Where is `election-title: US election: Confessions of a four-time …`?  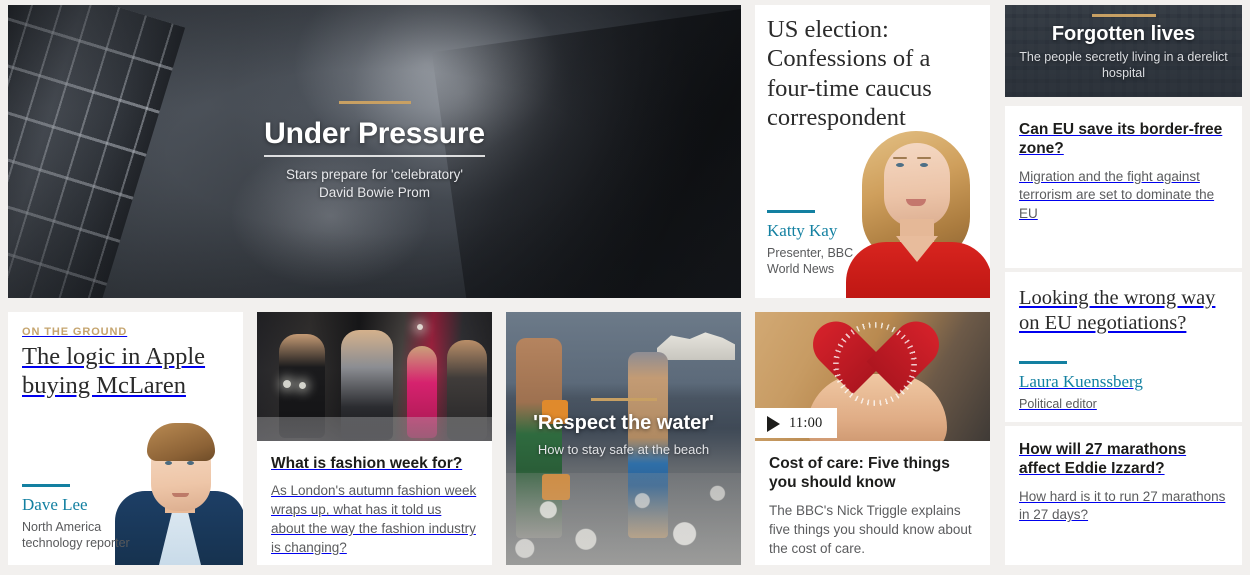
election-title: US election: Confessions of a four-time … is located at coordinates (849, 74).